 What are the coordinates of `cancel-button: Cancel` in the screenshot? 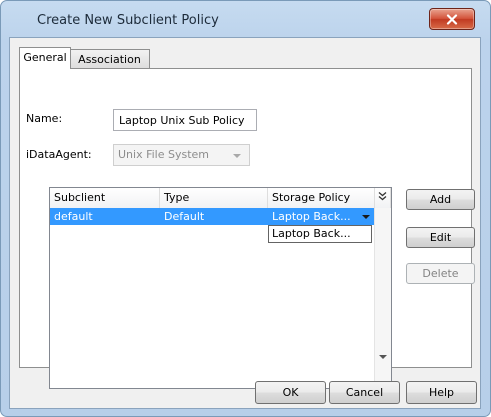 It's located at (364, 392).